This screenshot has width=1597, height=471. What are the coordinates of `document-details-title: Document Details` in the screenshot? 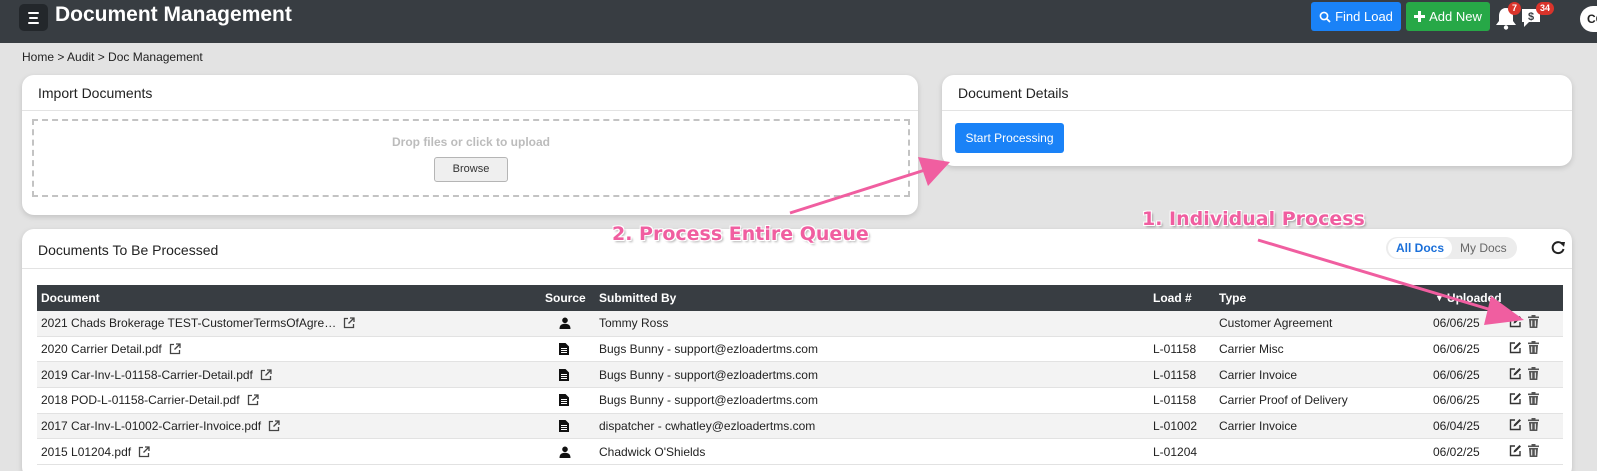 It's located at (1257, 93).